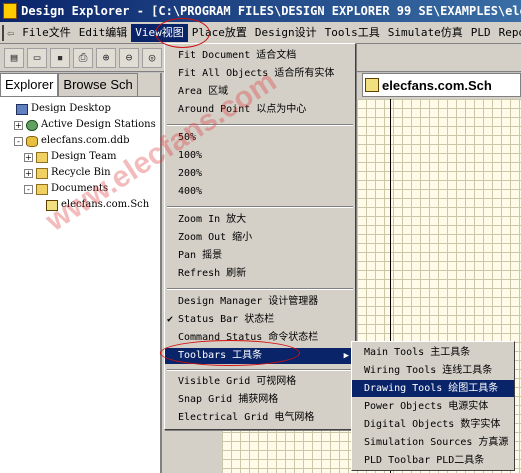 The width and height of the screenshot is (521, 473). Describe the element at coordinates (10, 11) in the screenshot. I see `app-icon` at that location.